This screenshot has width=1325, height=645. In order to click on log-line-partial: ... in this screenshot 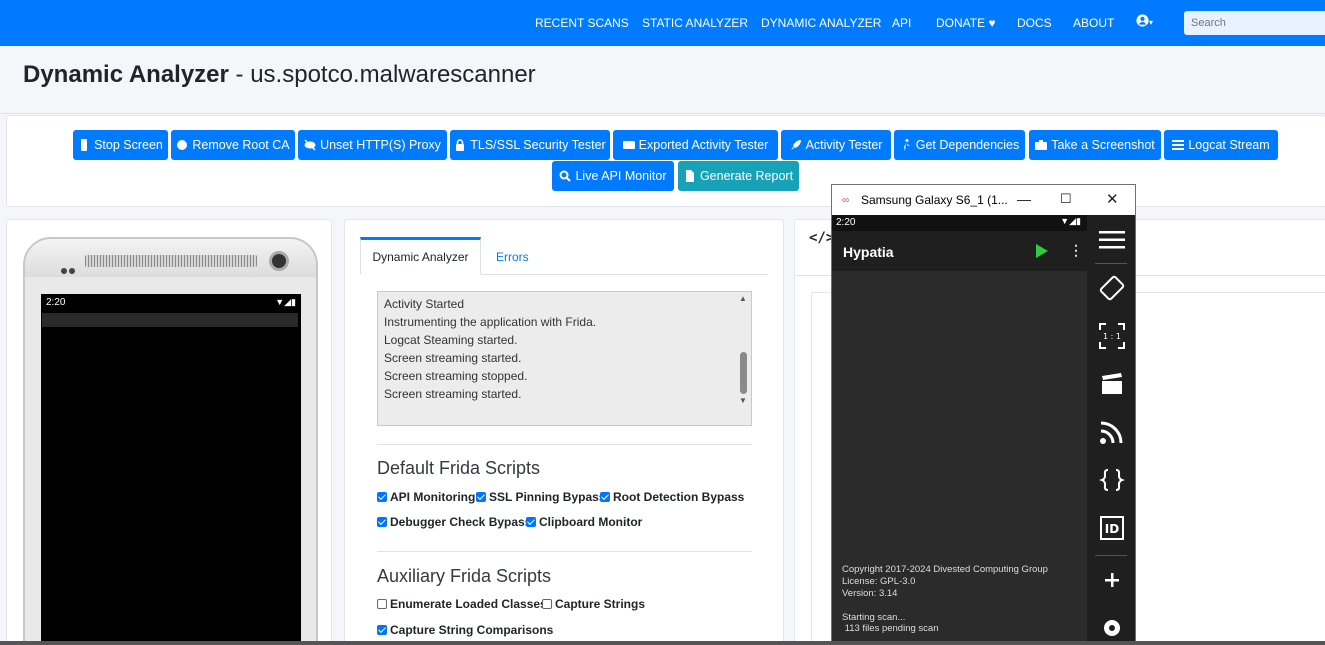, I will do `click(389, 293)`.